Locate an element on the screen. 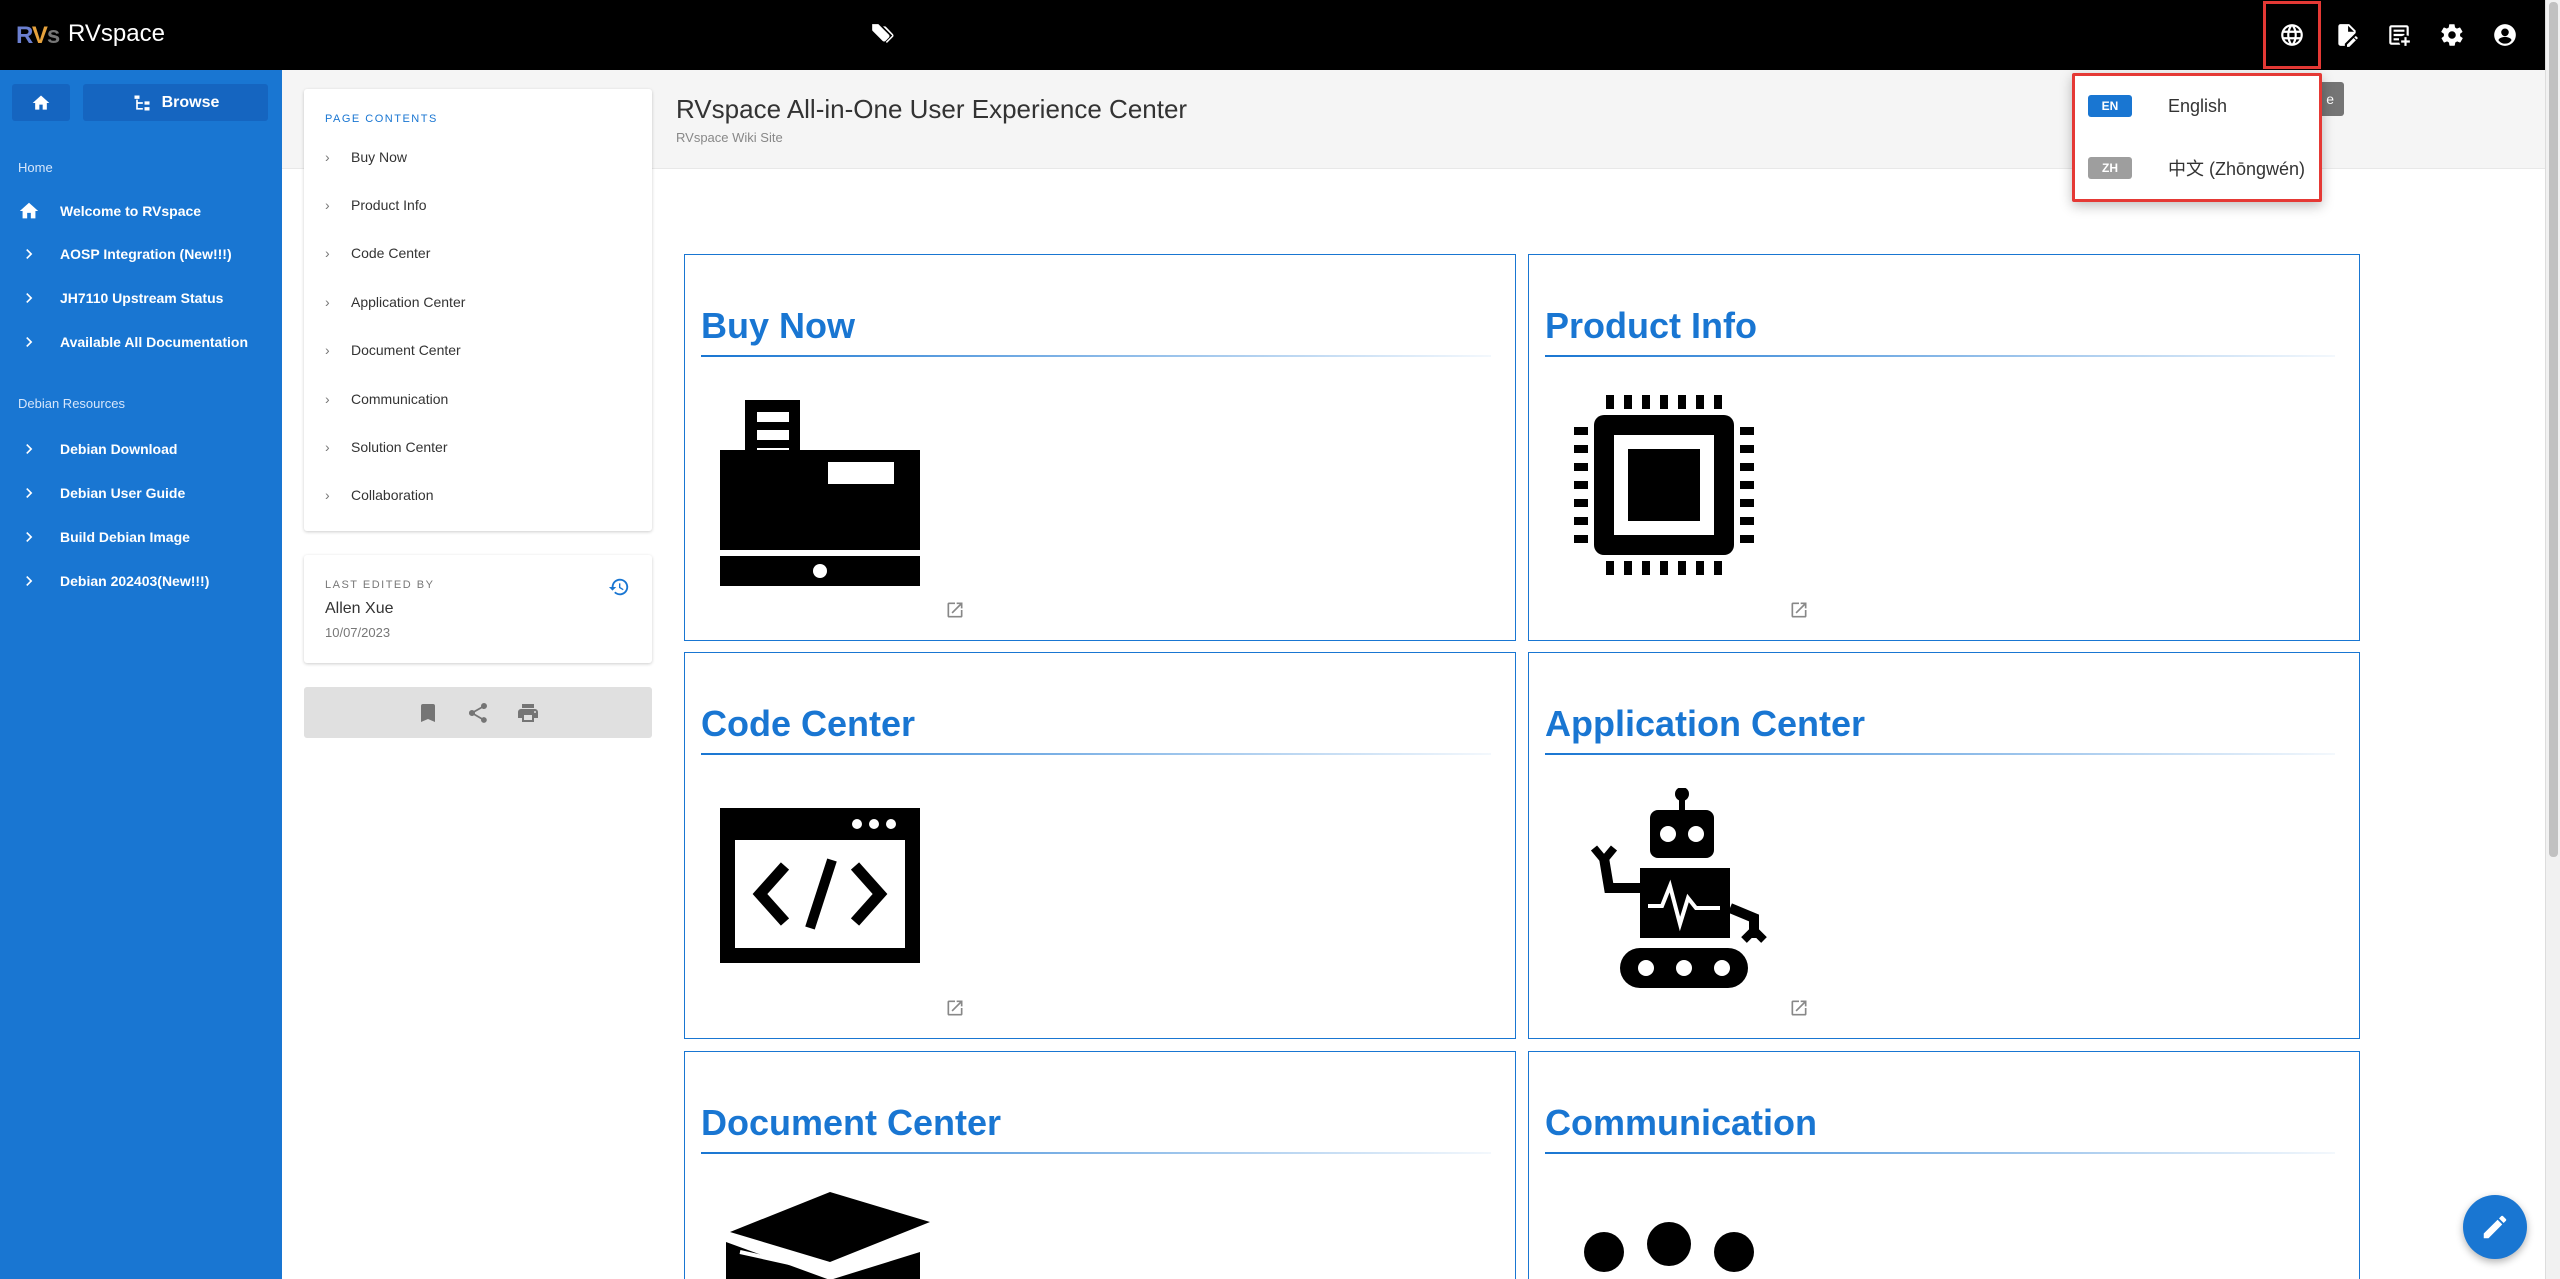 This screenshot has width=2560, height=1279. tags-icon is located at coordinates (883, 35).